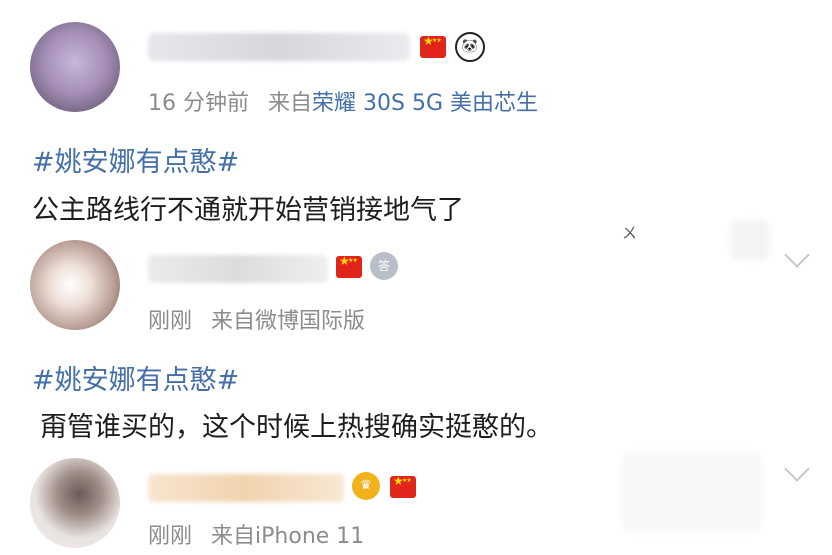  I want to click on comment-text: 甭管谁买的，这个时候上热搜确实挺憨的。, so click(296, 427).